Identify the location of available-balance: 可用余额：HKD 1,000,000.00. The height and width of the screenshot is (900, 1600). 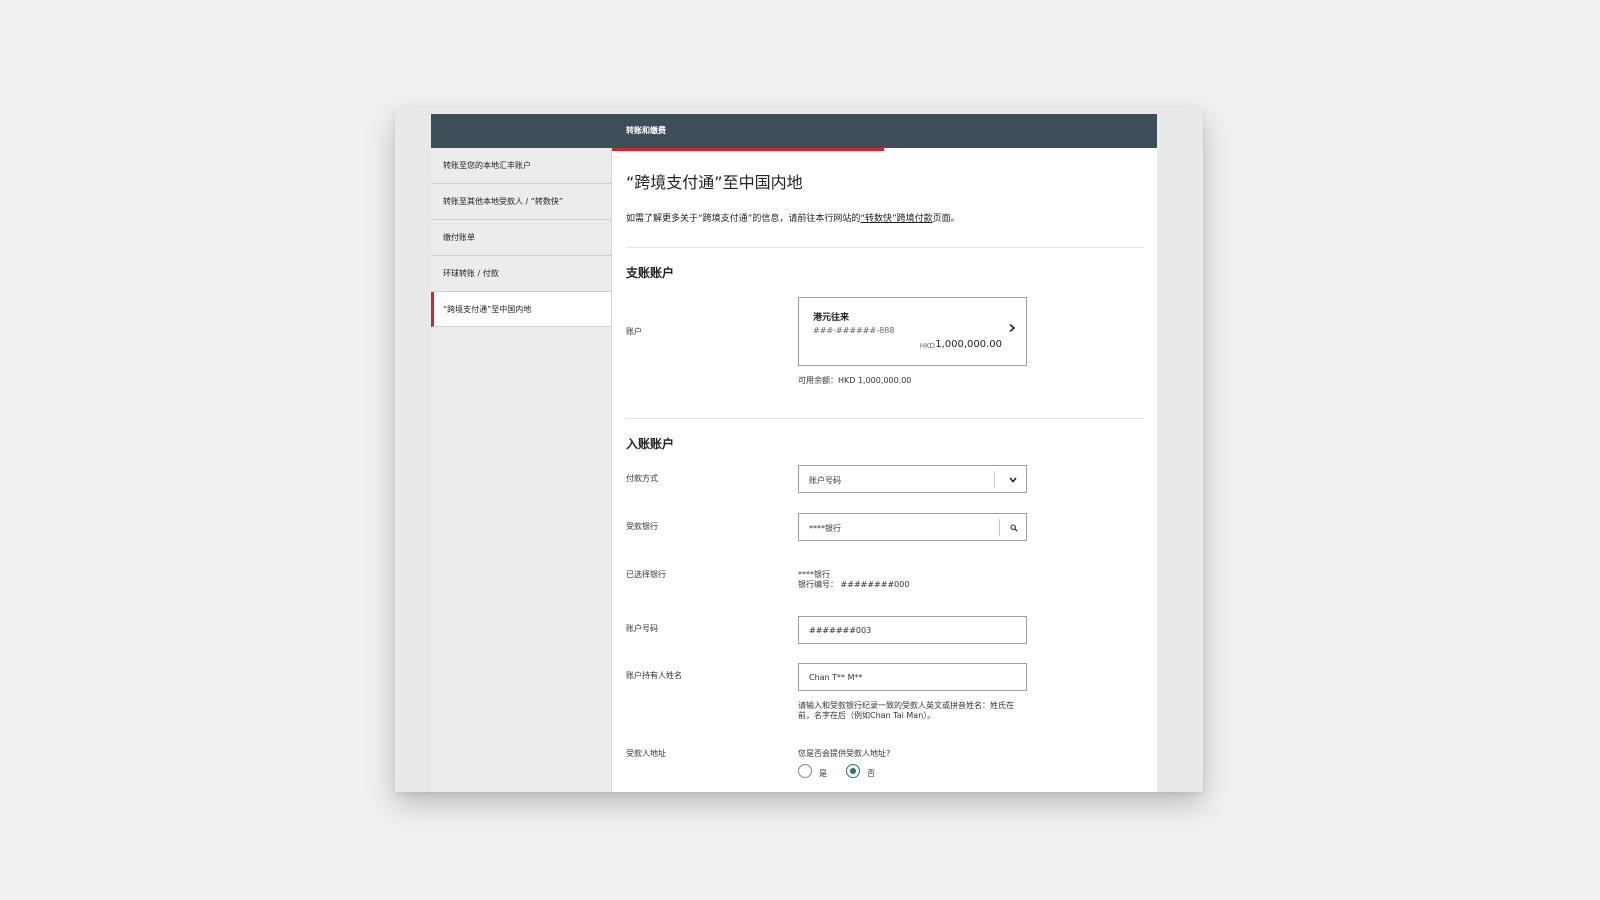
(855, 380).